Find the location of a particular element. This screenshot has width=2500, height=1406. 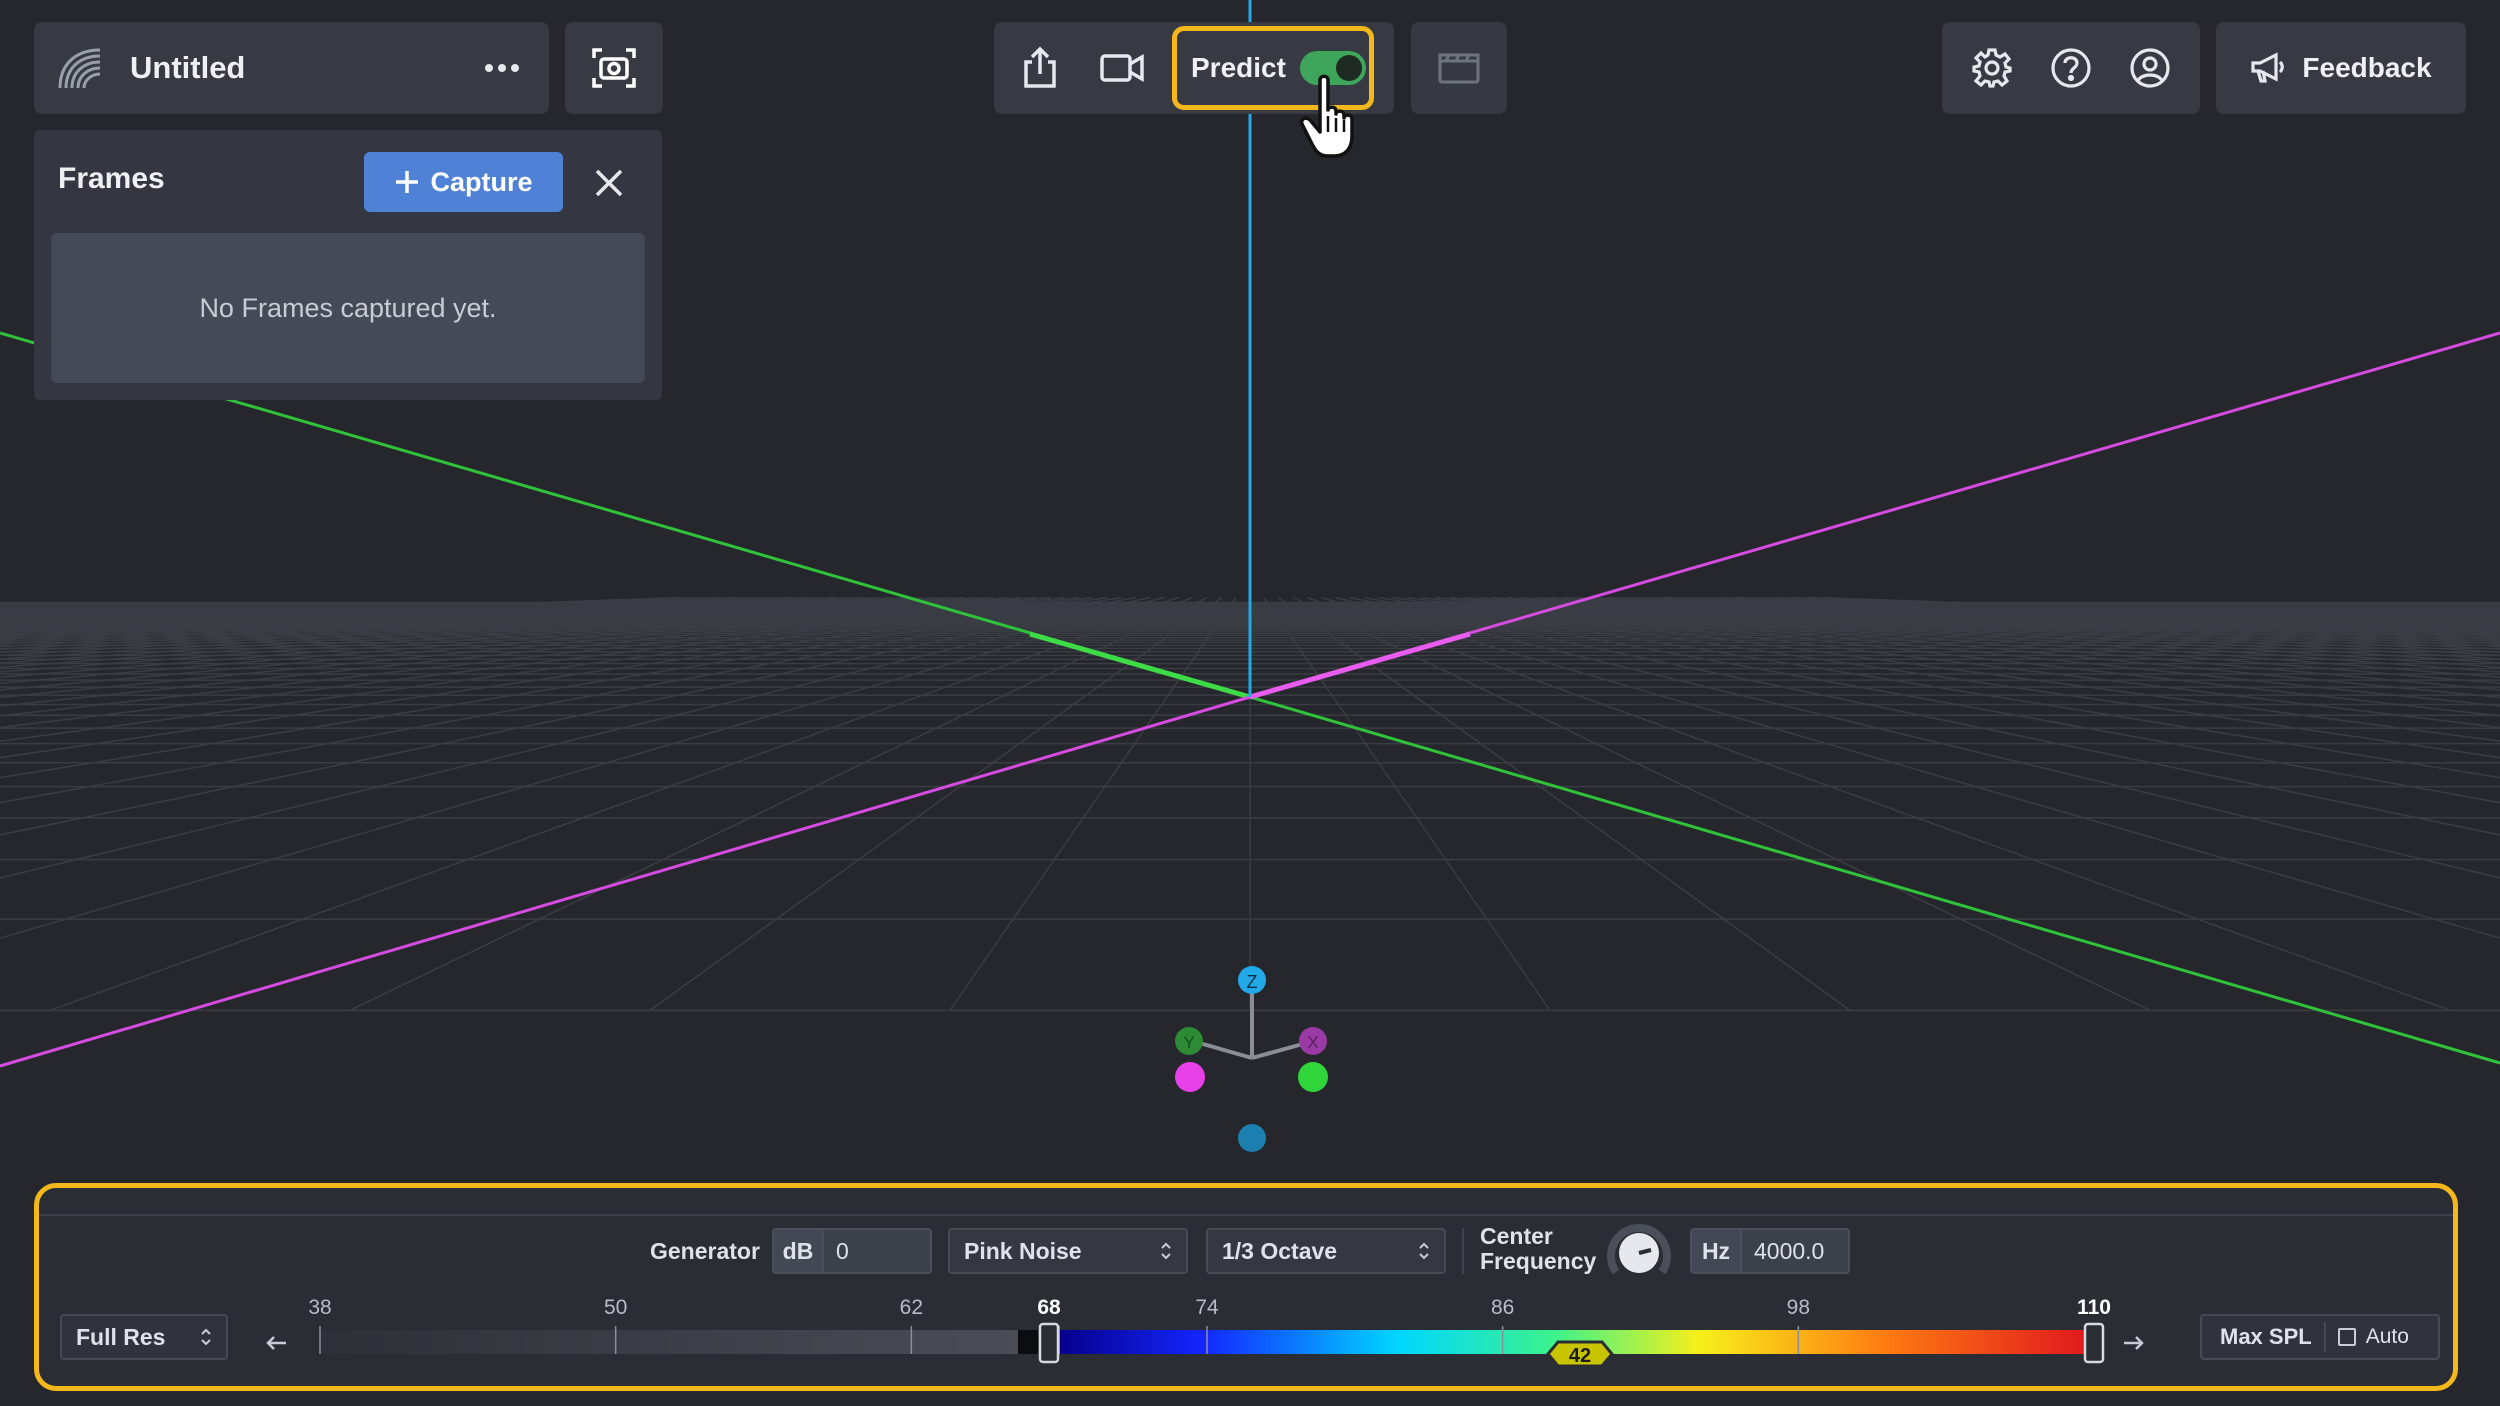

gizmo-neg-z-handle is located at coordinates (1252, 1138).